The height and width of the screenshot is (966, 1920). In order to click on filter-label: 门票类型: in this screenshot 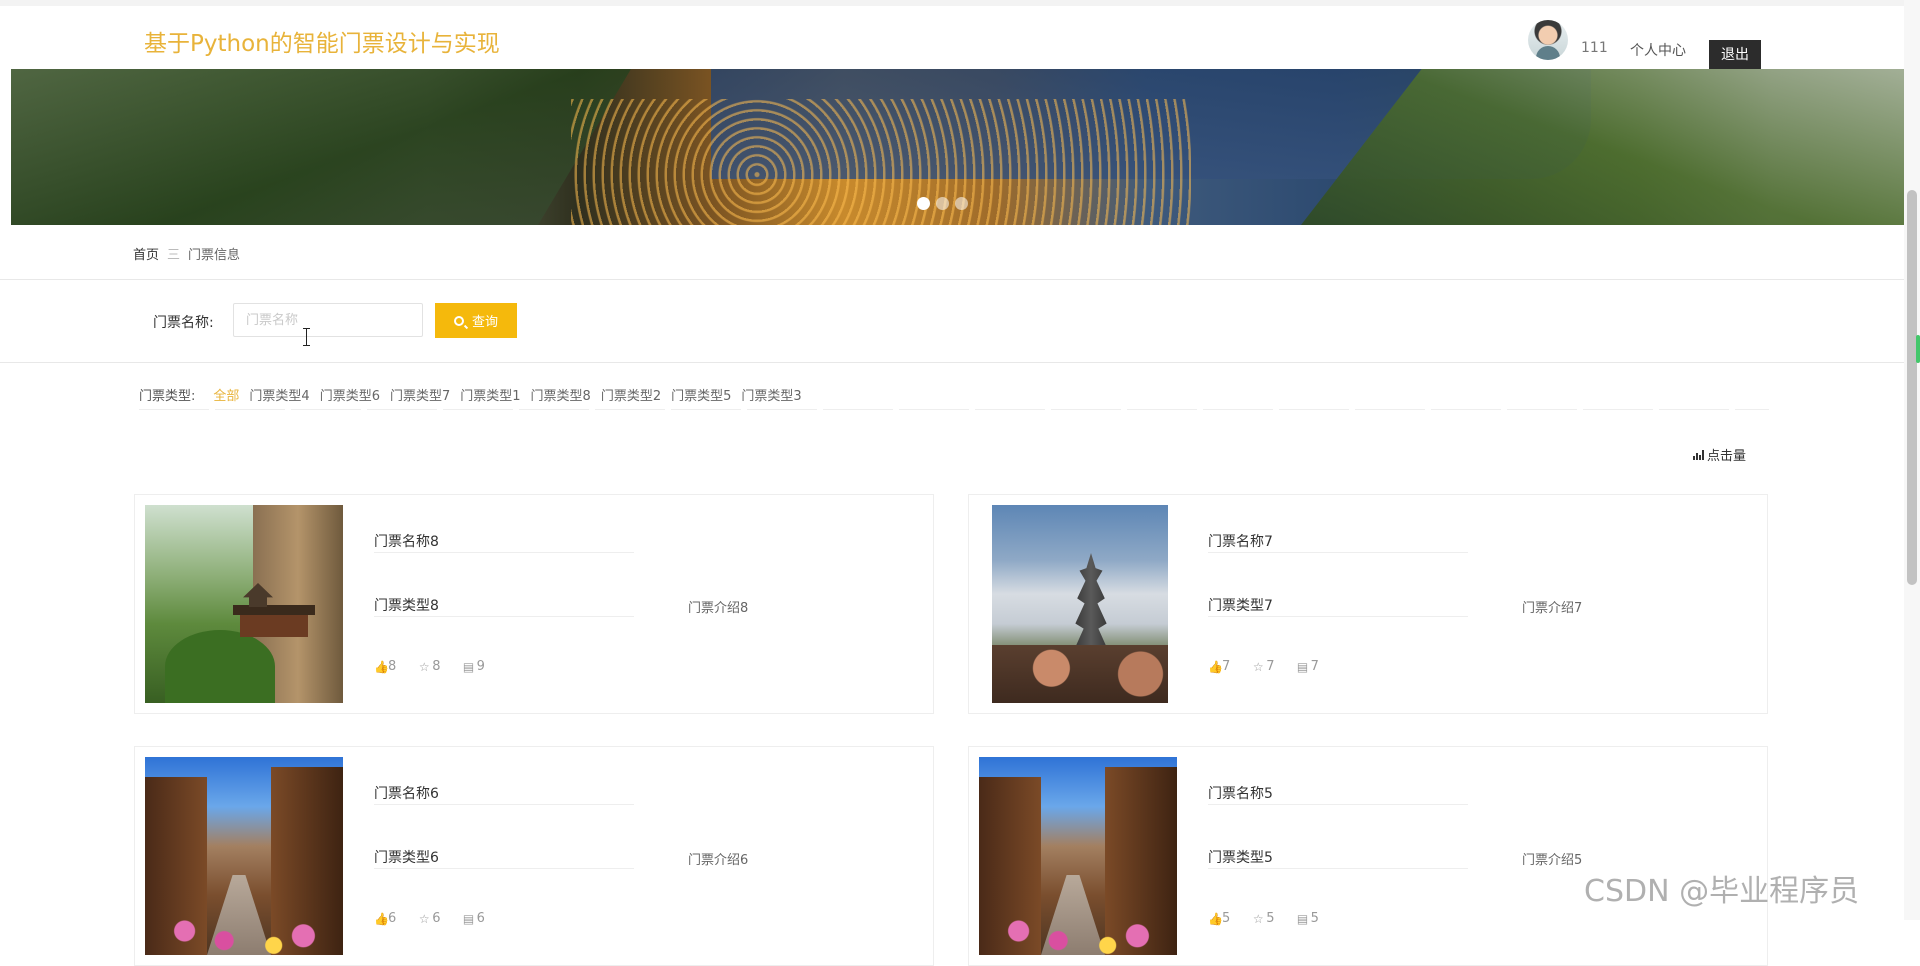, I will do `click(167, 396)`.